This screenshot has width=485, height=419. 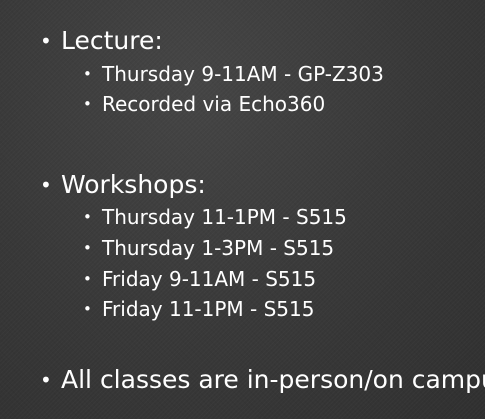 I want to click on classes-note: All classes are in-person/on campu, so click(x=262, y=380).